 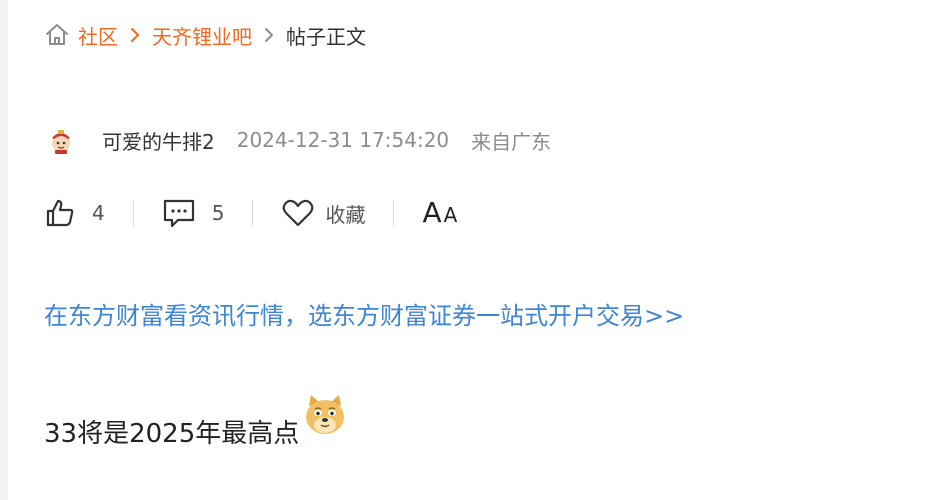 I want to click on thumbs-up-icon, so click(x=60, y=213).